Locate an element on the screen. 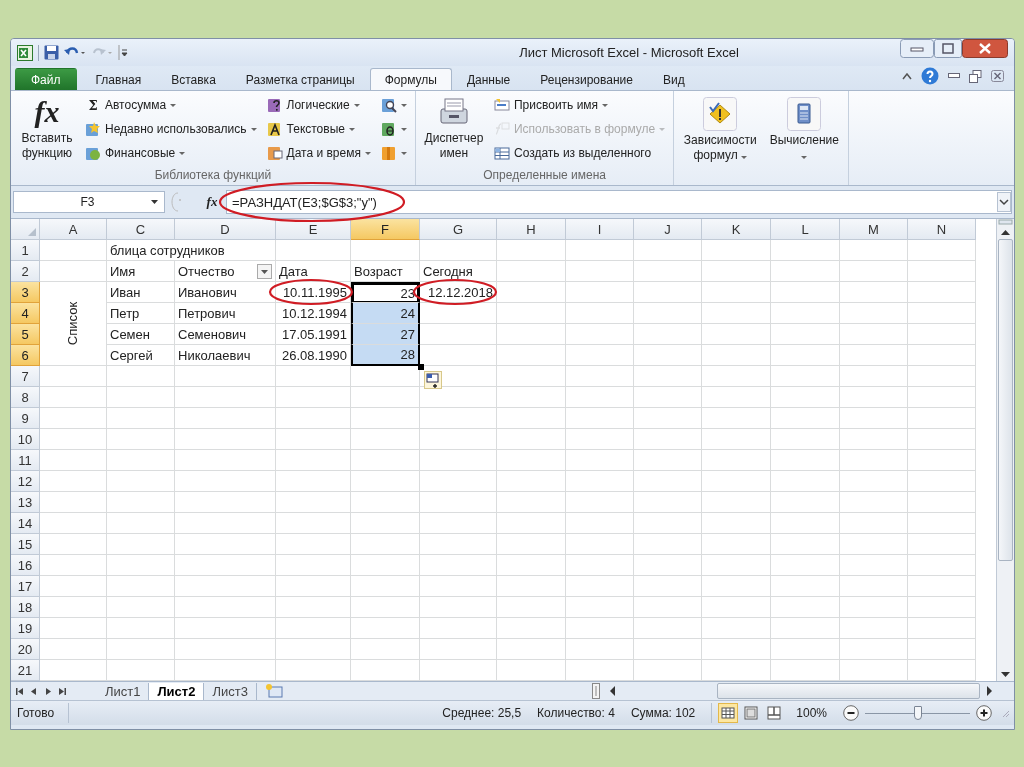 This screenshot has height=767, width=1024. sheet-tab: Лист3 is located at coordinates (230, 691).